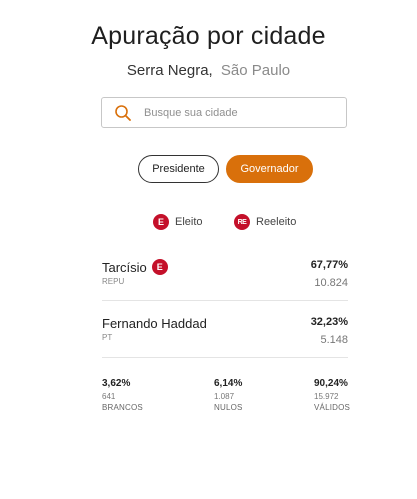  What do you see at coordinates (326, 396) in the screenshot?
I see `stat-count: 15.972` at bounding box center [326, 396].